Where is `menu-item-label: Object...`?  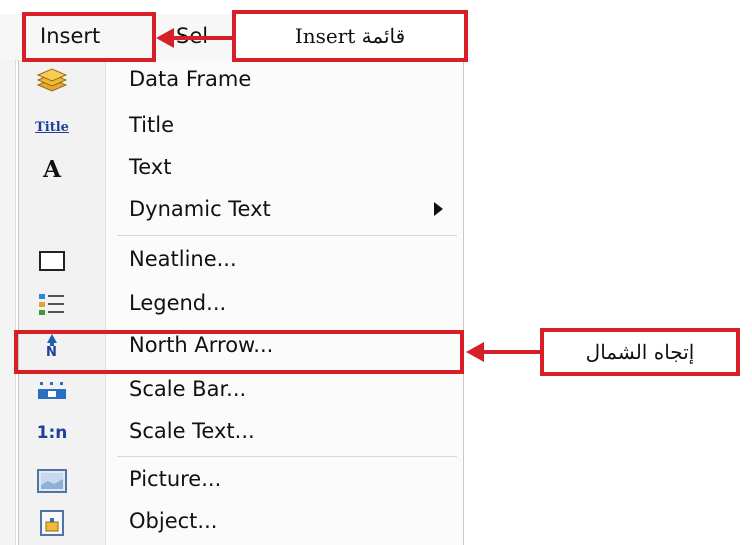
menu-item-label: Object... is located at coordinates (173, 521).